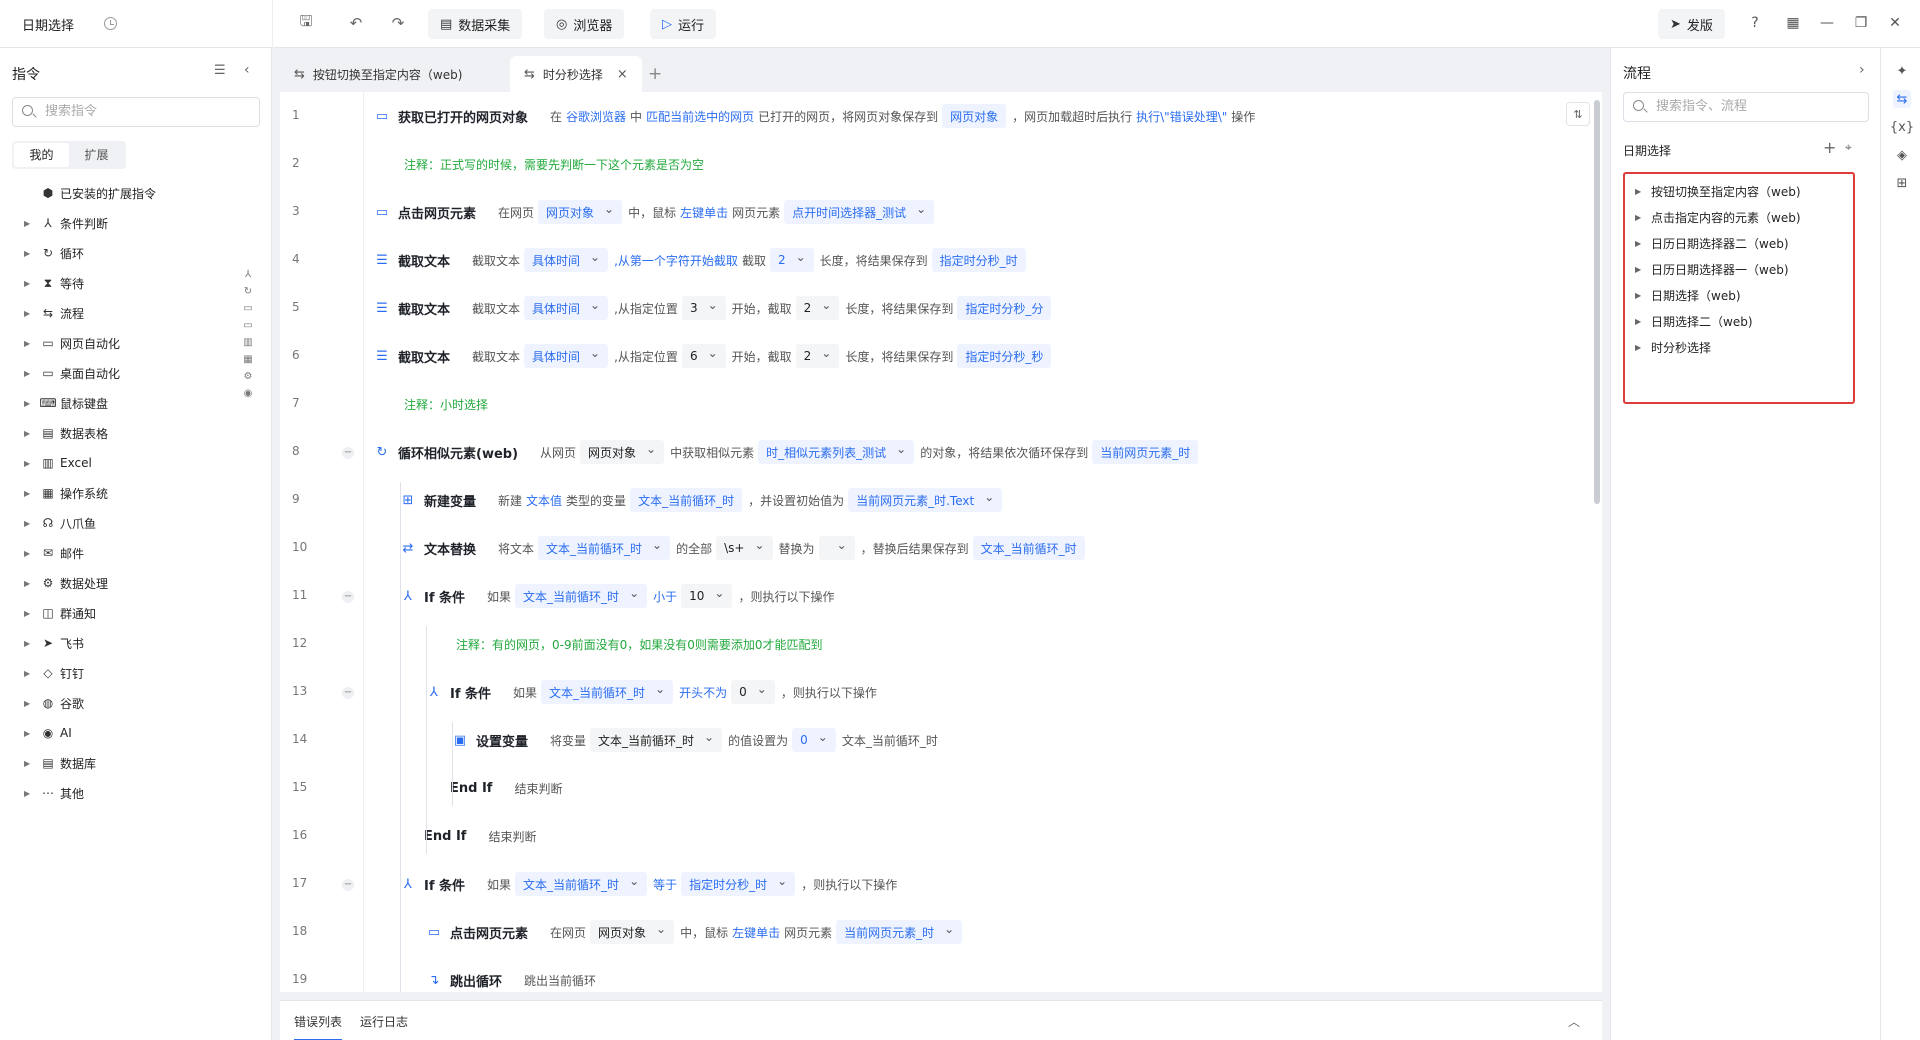 The image size is (1920, 1040). I want to click on parameter-keyword: 匹配当前选中的网页, so click(700, 116).